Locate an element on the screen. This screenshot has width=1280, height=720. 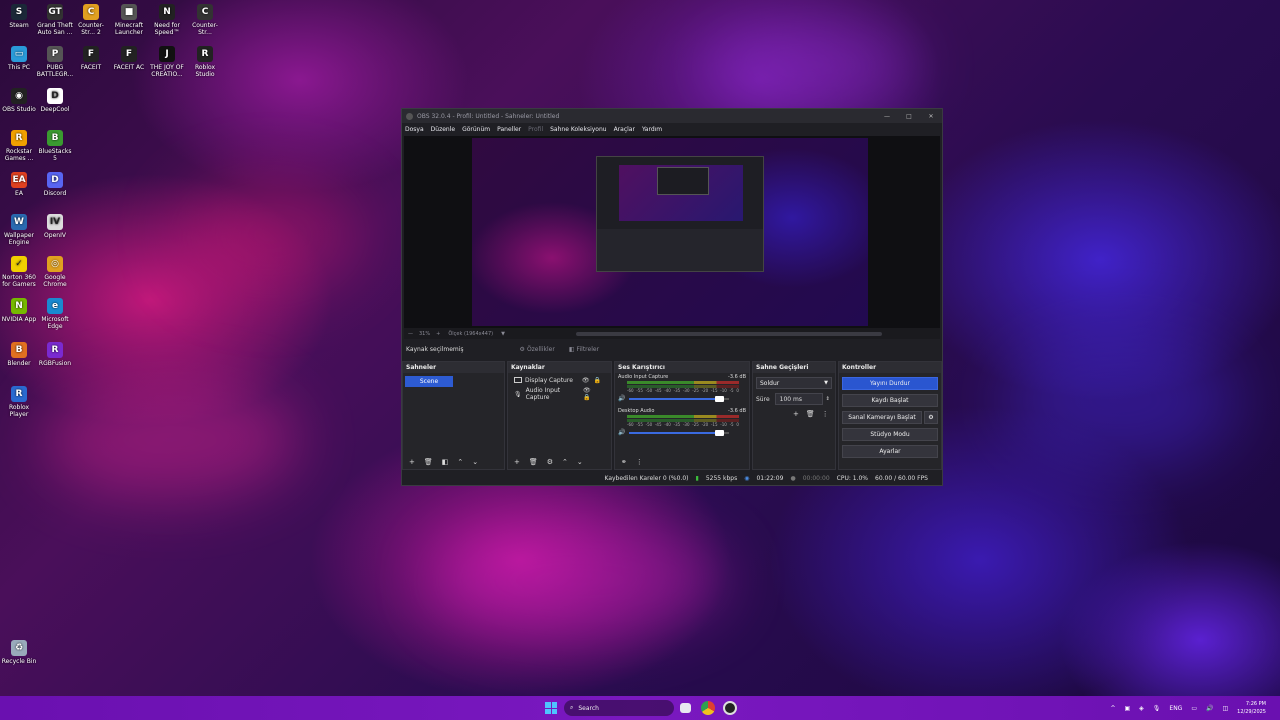
transition-select: Soldur ▼ is located at coordinates (794, 383).